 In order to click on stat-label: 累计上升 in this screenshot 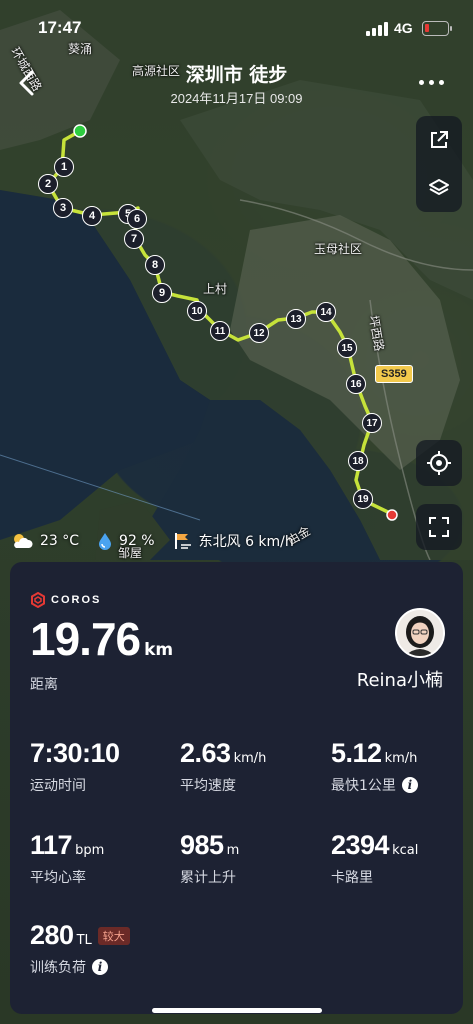, I will do `click(208, 878)`.